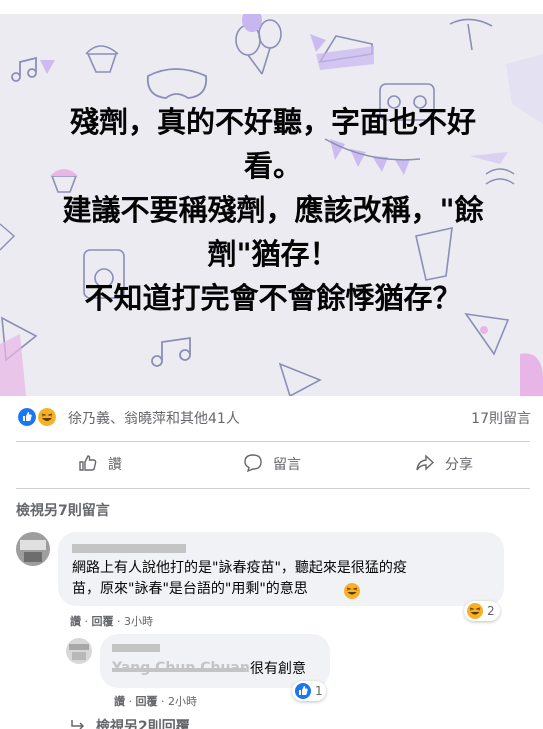  I want to click on comment-reply-link: 回覆, so click(103, 621).